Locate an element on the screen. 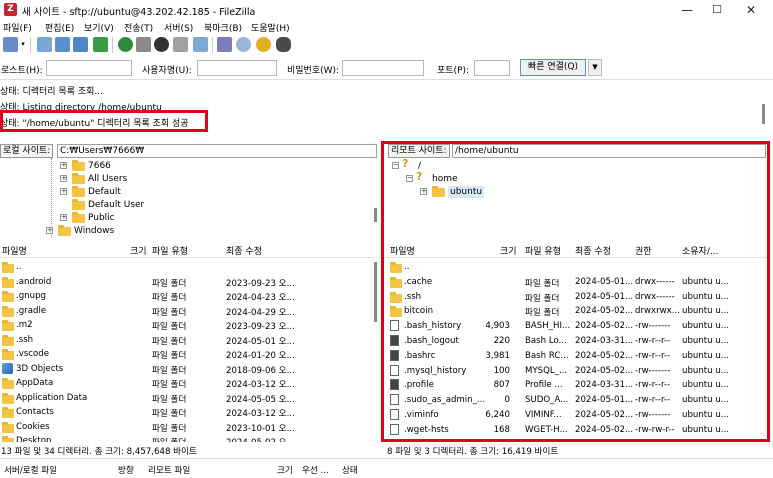  maximize-button: ☐ is located at coordinates (717, 10).